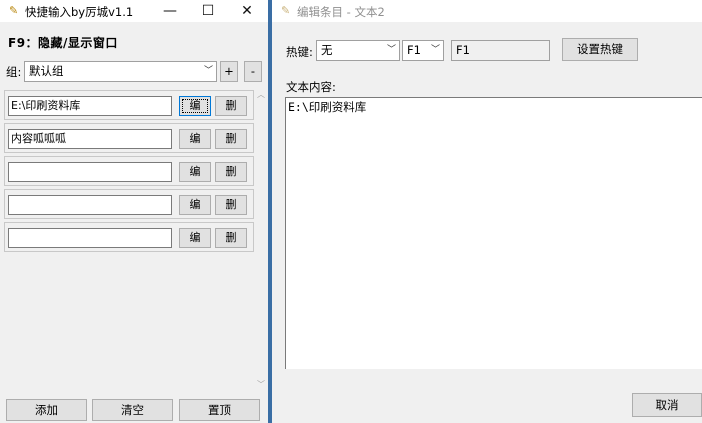 The width and height of the screenshot is (702, 423). What do you see at coordinates (253, 71) in the screenshot?
I see `remove-group-button: -` at bounding box center [253, 71].